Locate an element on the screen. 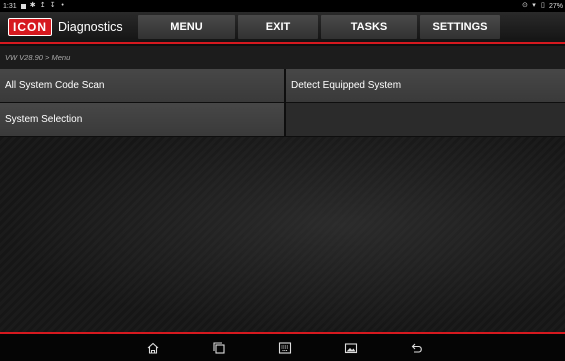  brand: ICON Diagnostics is located at coordinates (69, 27).